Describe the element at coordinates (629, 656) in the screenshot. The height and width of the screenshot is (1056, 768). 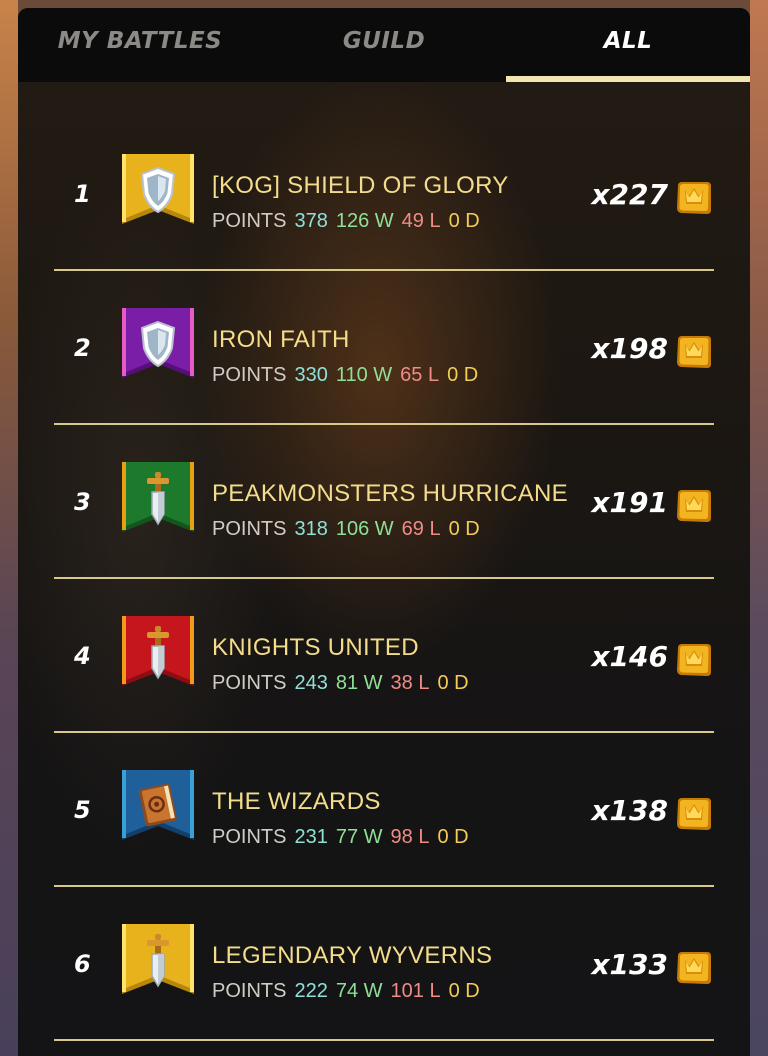
I see `crown-count: x146` at that location.